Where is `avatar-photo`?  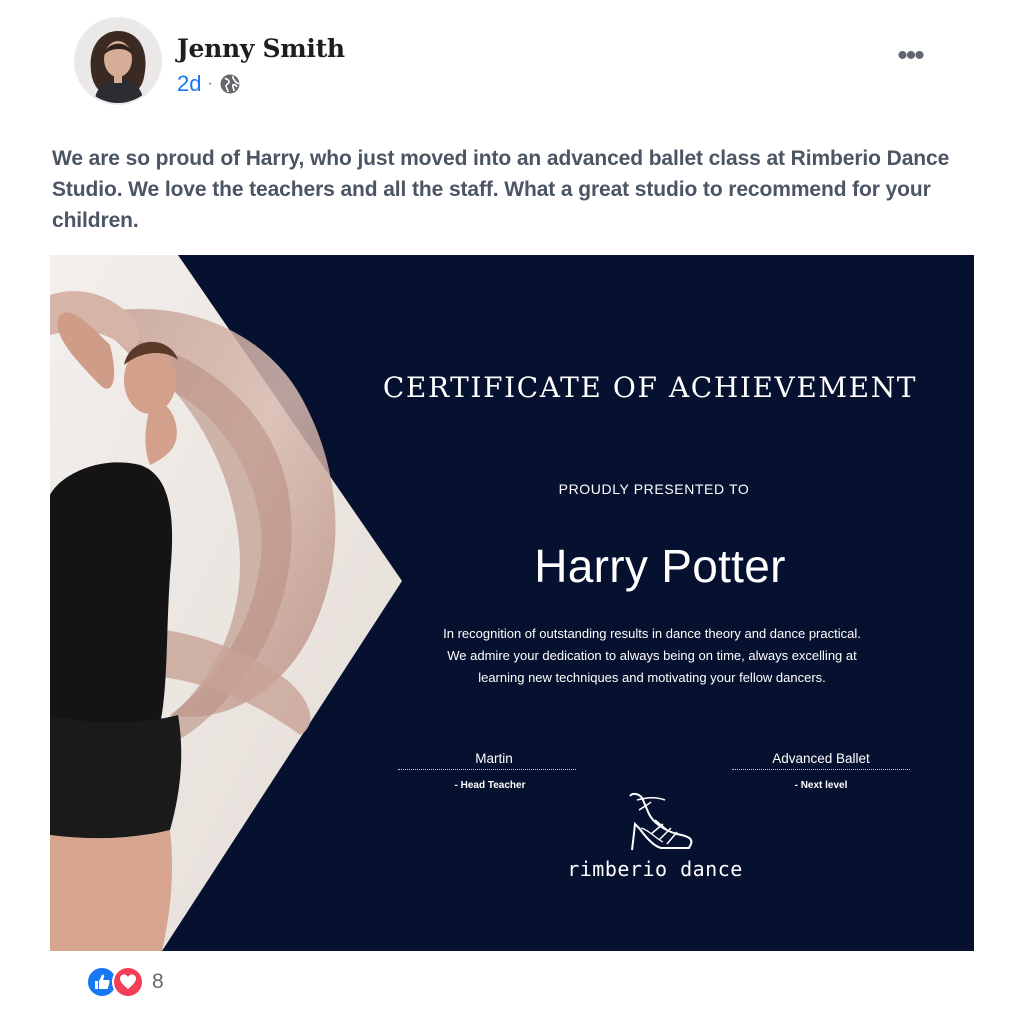 avatar-photo is located at coordinates (118, 61).